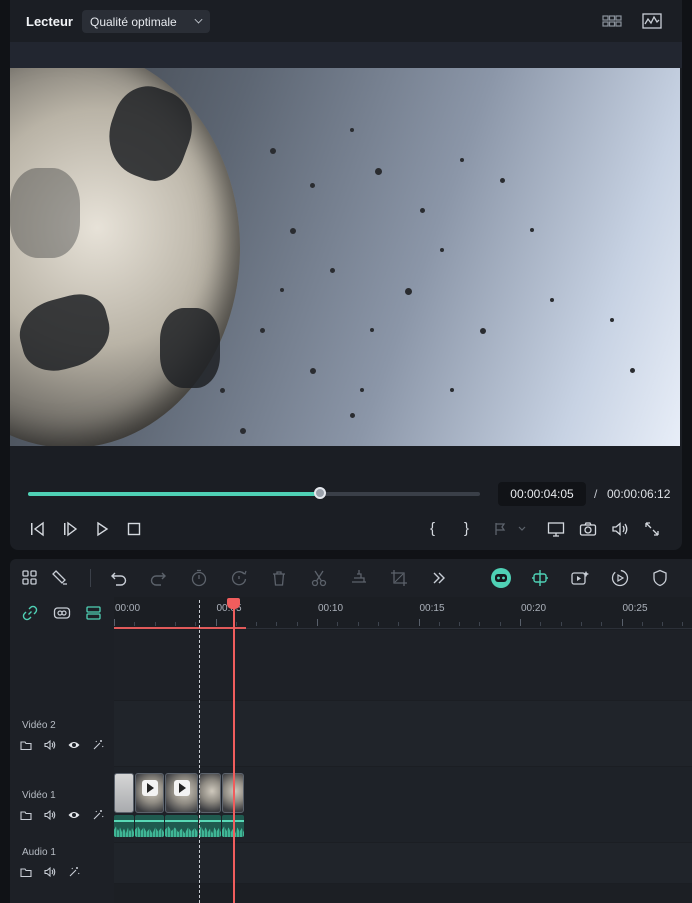 The width and height of the screenshot is (692, 903). Describe the element at coordinates (660, 578) in the screenshot. I see `shield-icon` at that location.